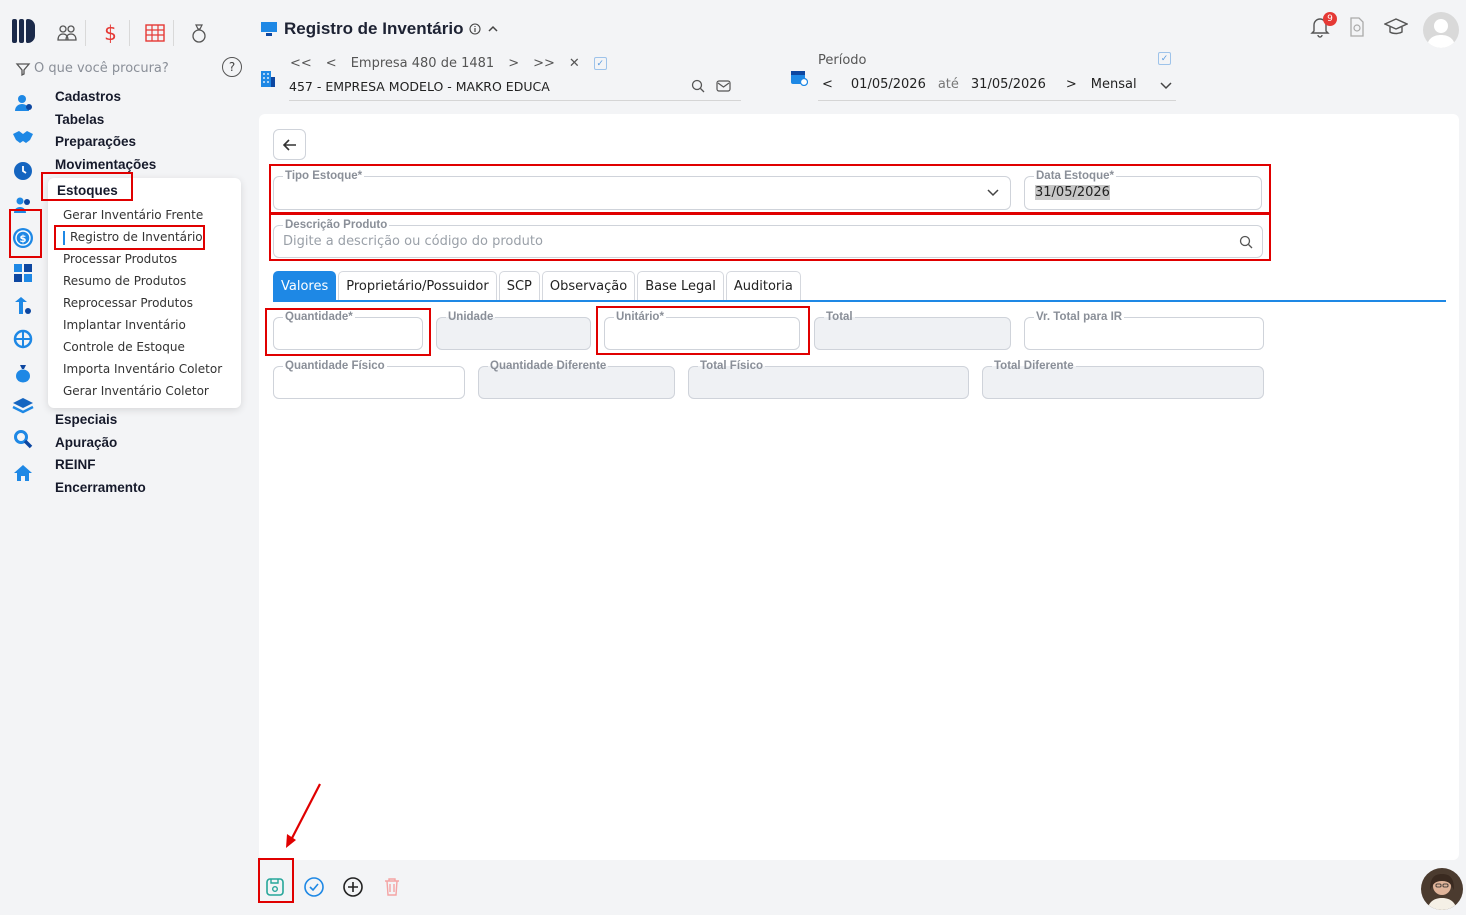  I want to click on icon-rail: $, so click(23, 457).